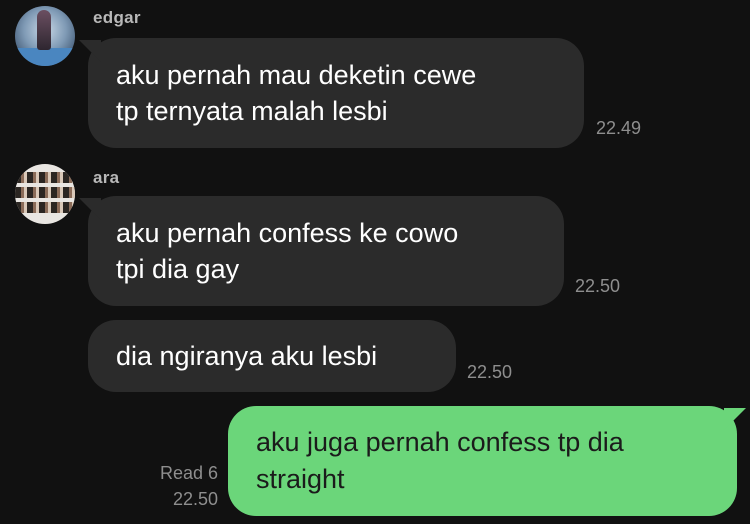  I want to click on sender-name-edgar: edgar, so click(117, 17).